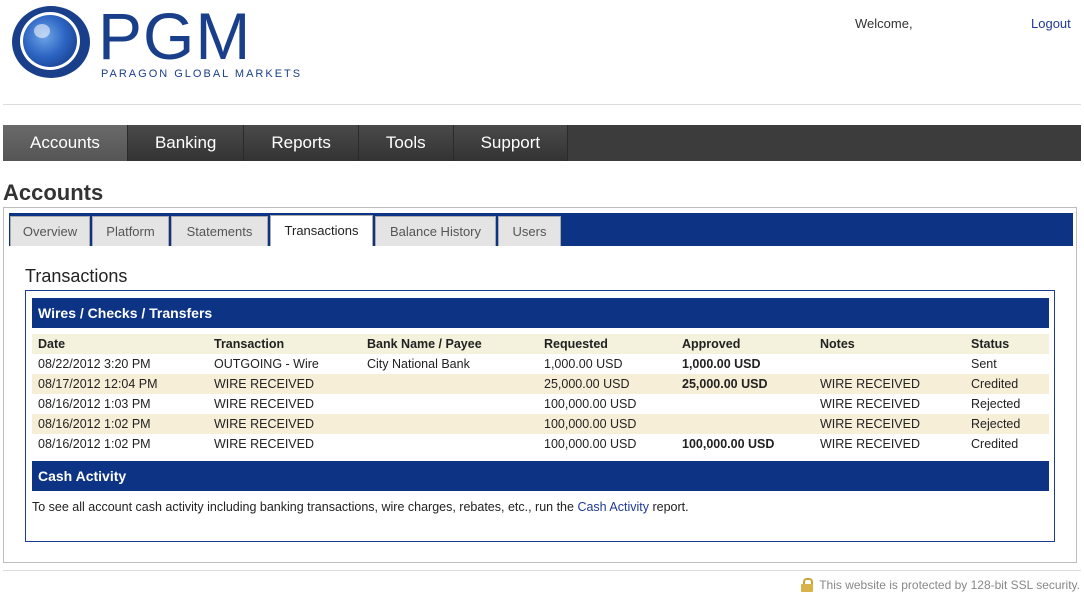 The height and width of the screenshot is (599, 1084). What do you see at coordinates (540, 313) in the screenshot?
I see `wires-header: Wires / Checks / Transfers` at bounding box center [540, 313].